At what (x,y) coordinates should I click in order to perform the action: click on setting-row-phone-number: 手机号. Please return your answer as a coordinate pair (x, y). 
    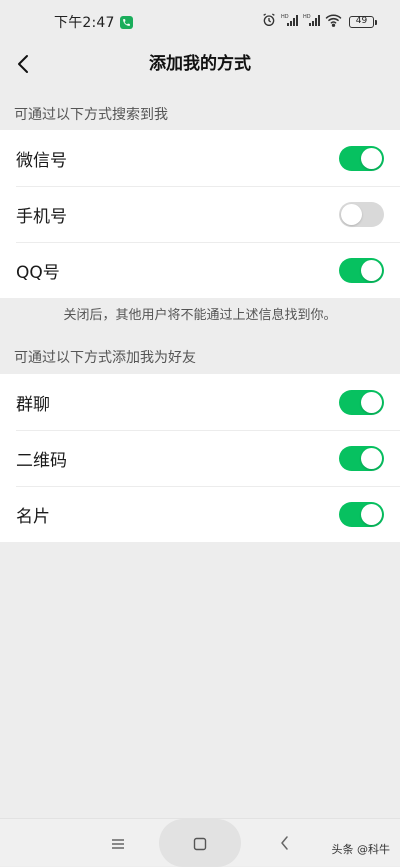
    Looking at the image, I should click on (200, 214).